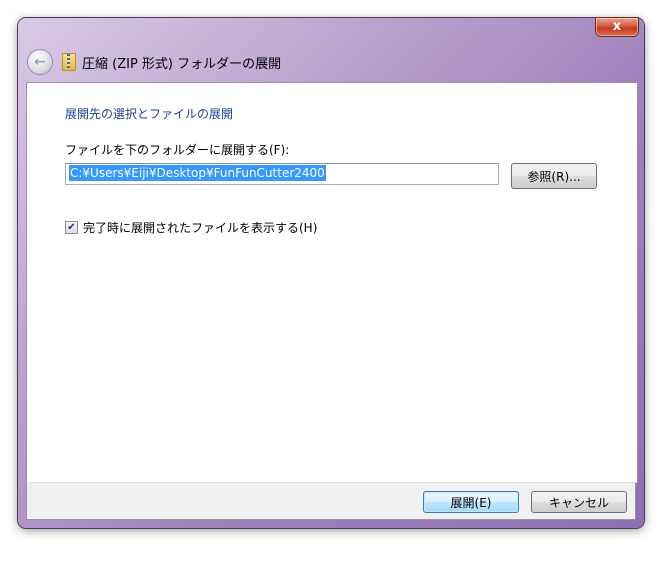 The height and width of the screenshot is (564, 666). I want to click on close-button: x, so click(617, 27).